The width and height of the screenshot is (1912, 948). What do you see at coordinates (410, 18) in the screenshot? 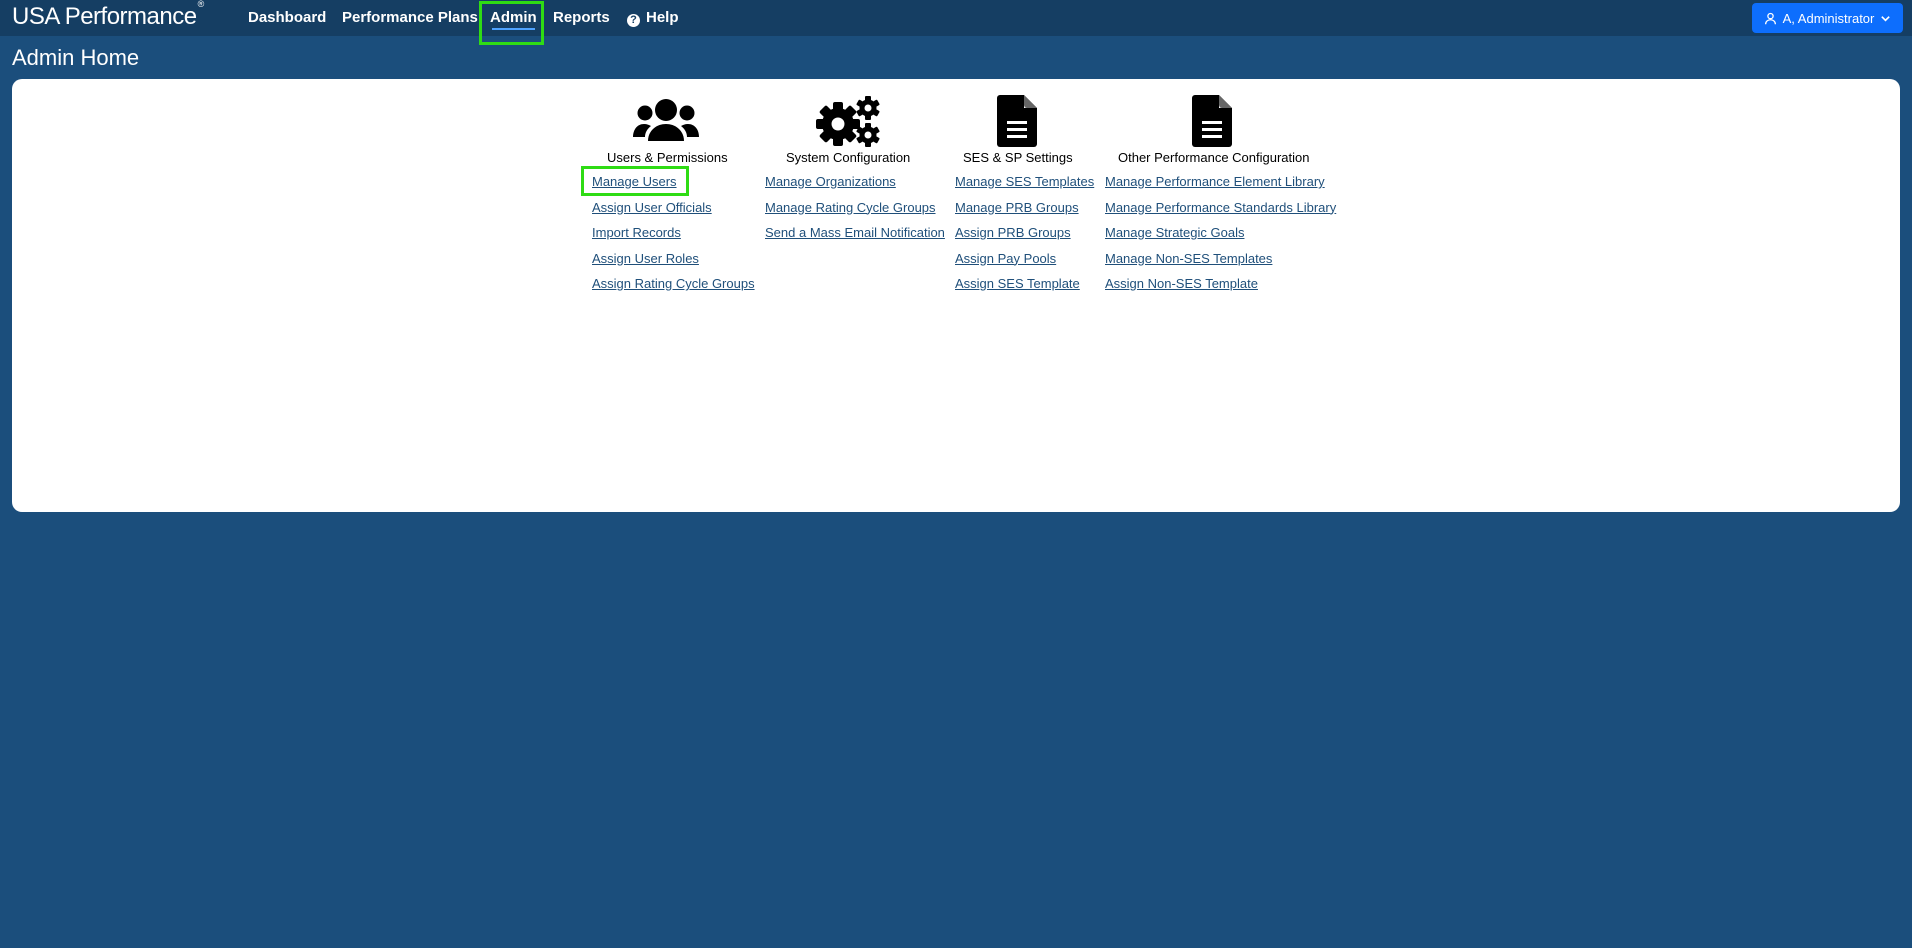
I see `nav-performance-plans: Performance Plans` at bounding box center [410, 18].